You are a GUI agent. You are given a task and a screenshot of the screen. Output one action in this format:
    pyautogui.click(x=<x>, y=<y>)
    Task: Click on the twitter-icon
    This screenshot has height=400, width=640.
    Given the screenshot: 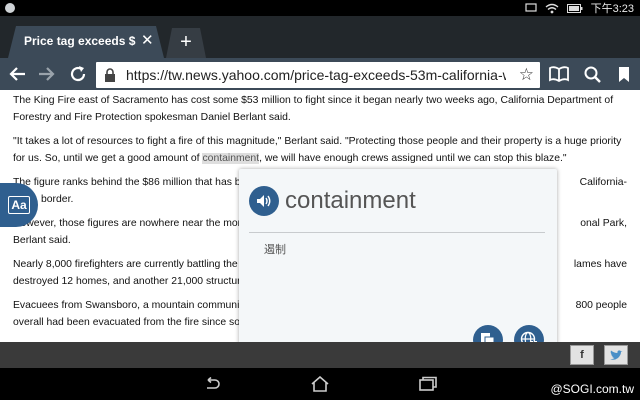 What is the action you would take?
    pyautogui.click(x=616, y=354)
    